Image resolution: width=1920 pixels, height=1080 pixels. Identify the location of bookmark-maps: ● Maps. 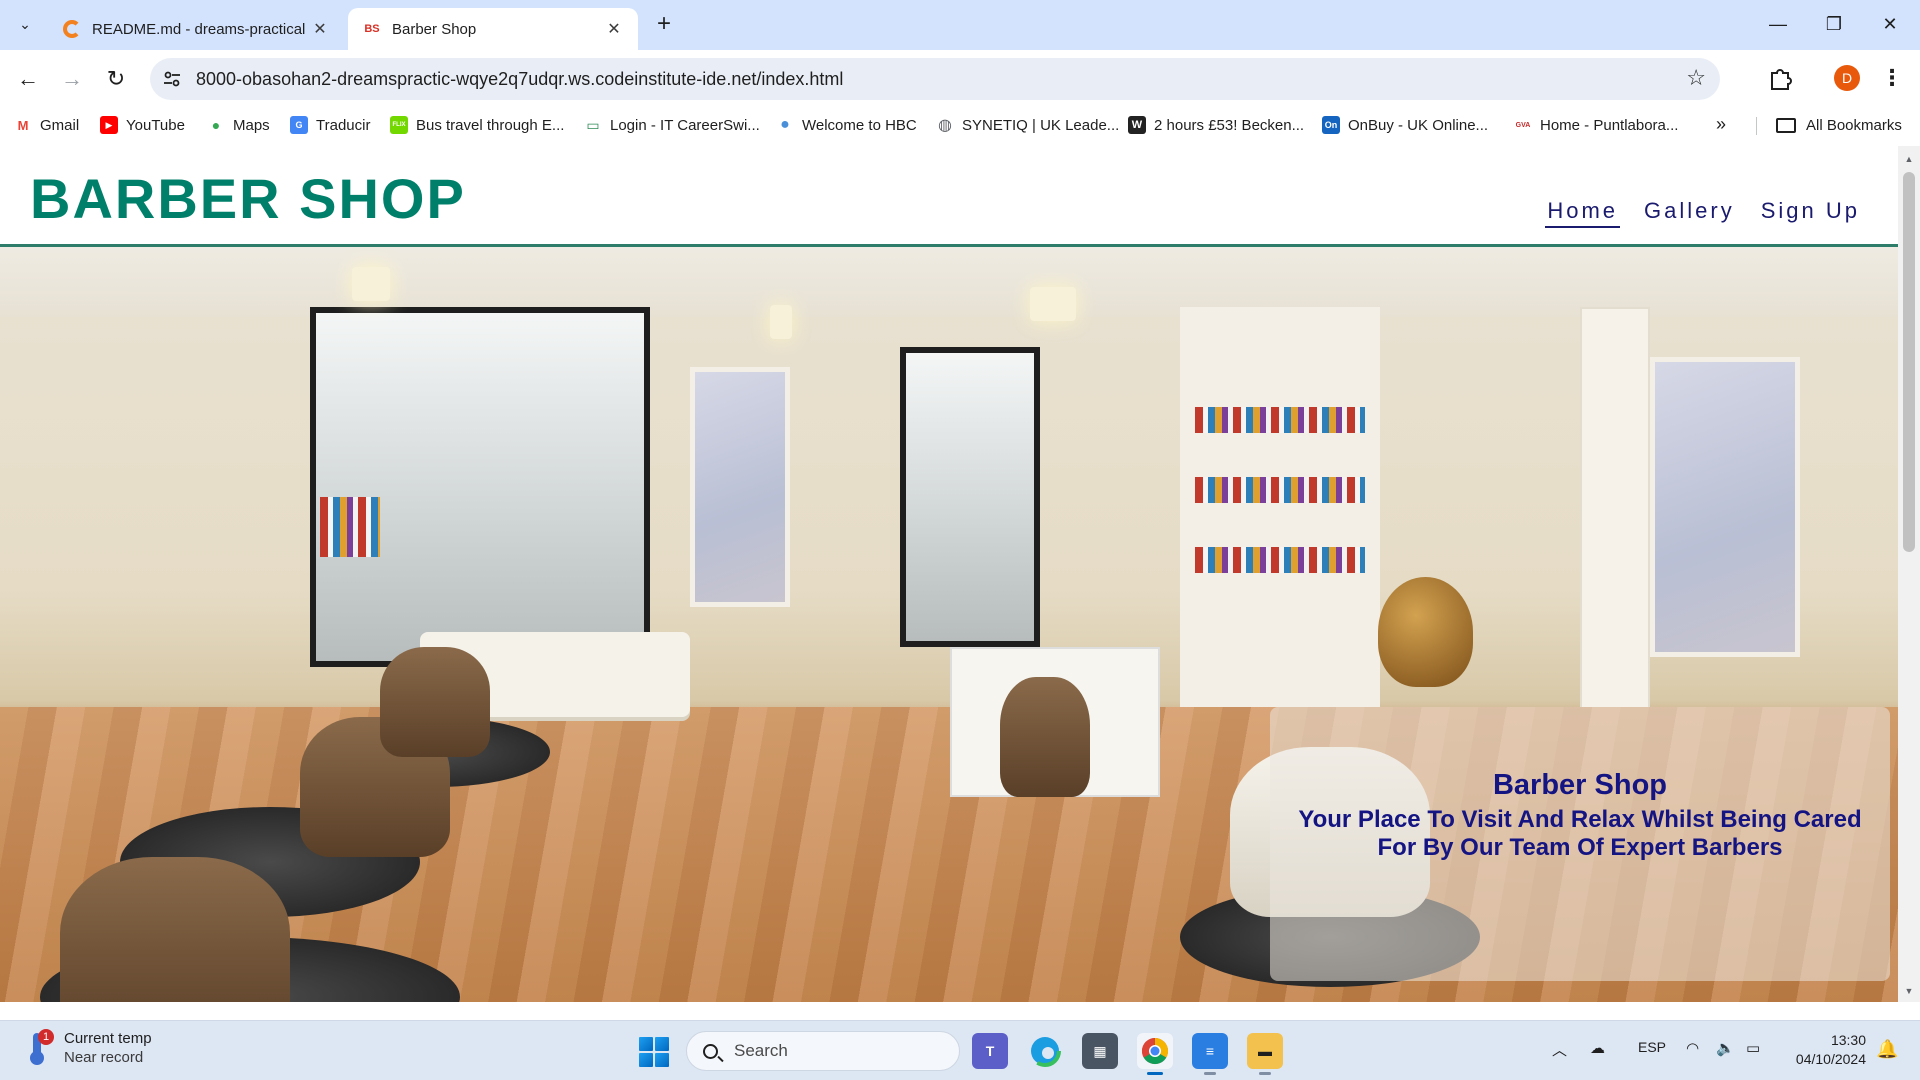
(238, 125).